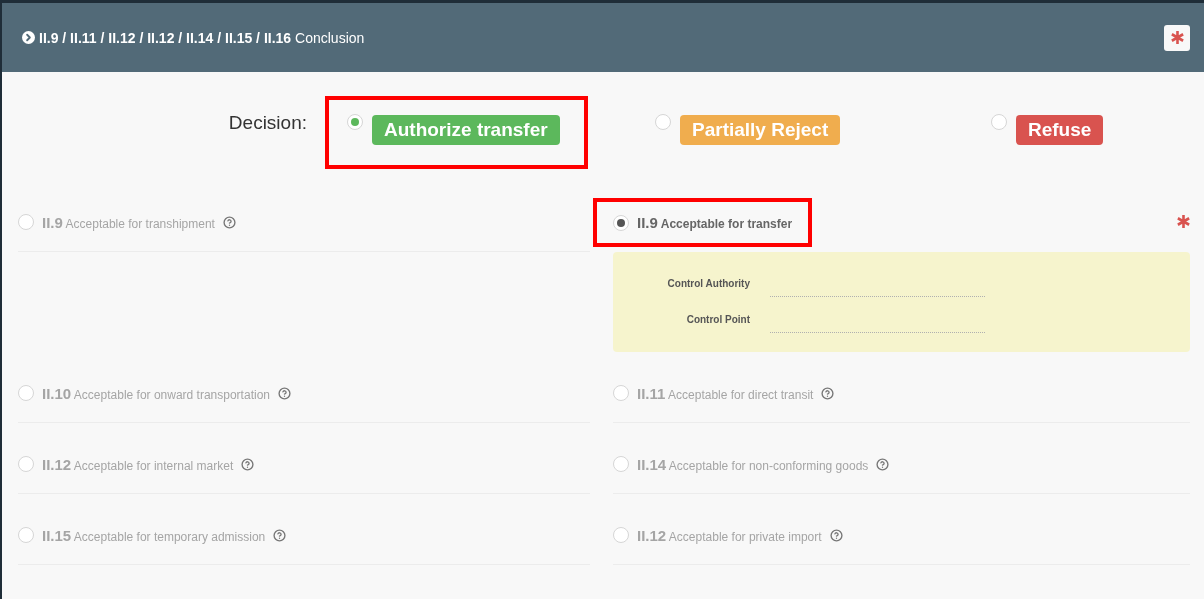  What do you see at coordinates (156, 393) in the screenshot?
I see `option-label: II.10 Acceptable for onward transportation` at bounding box center [156, 393].